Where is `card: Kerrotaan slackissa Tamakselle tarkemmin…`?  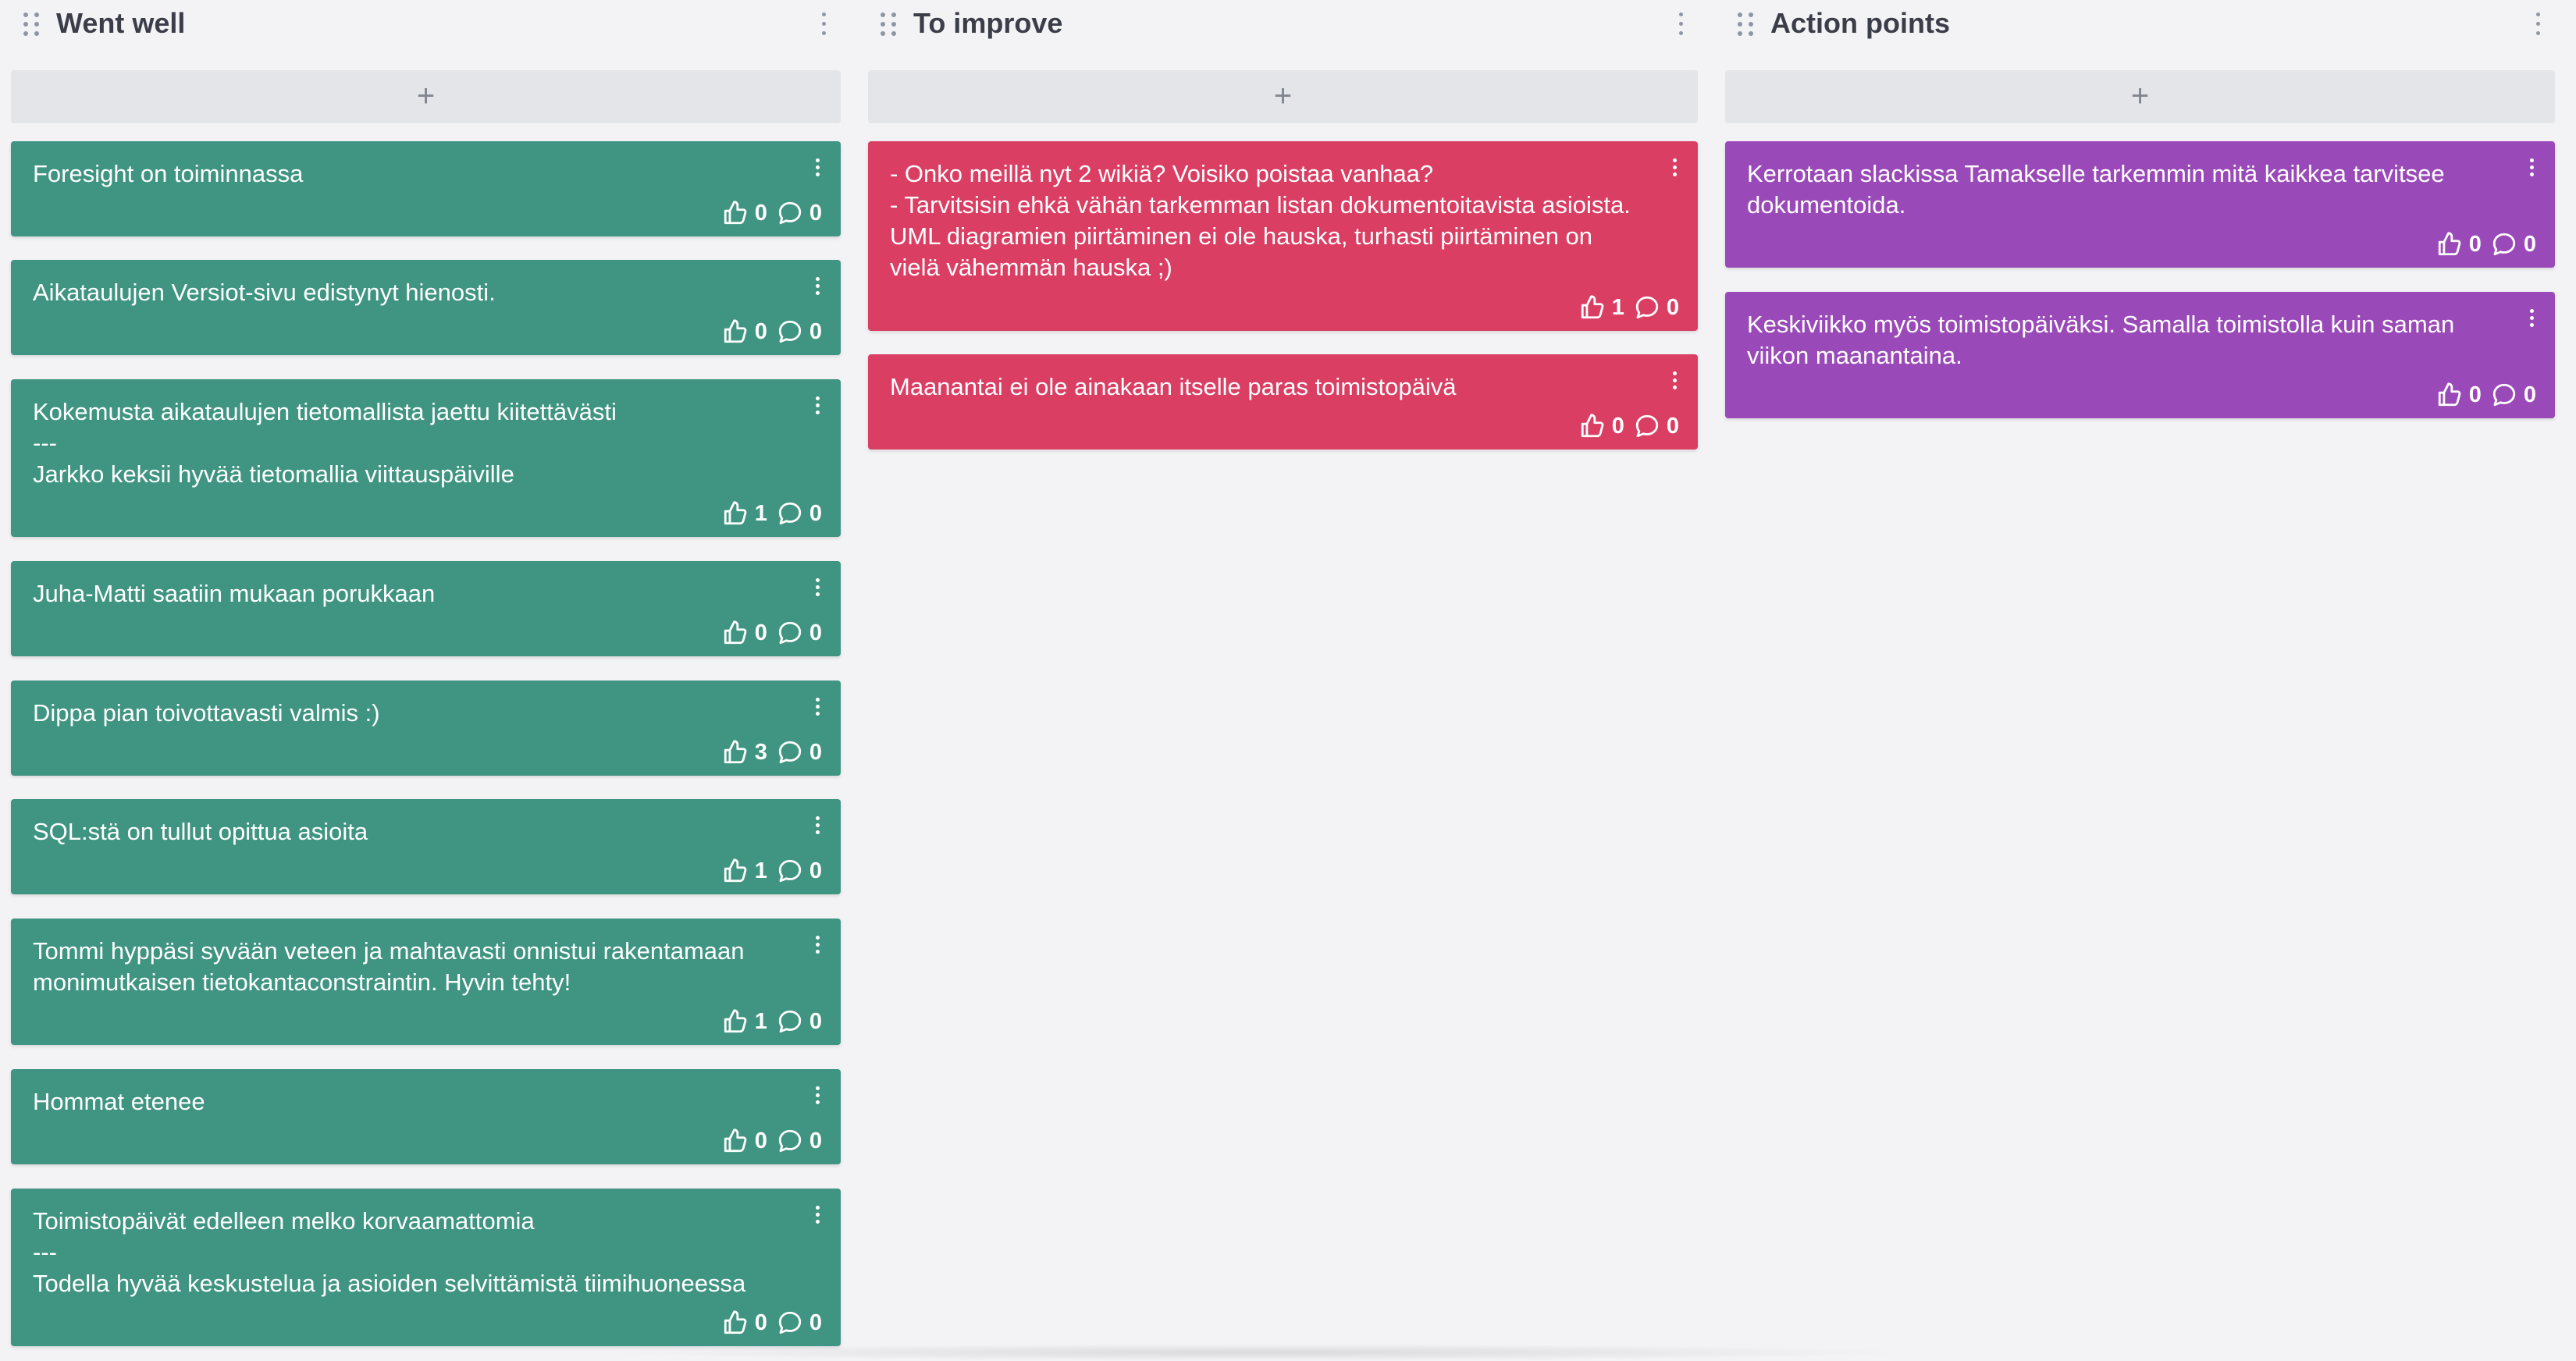 card: Kerrotaan slackissa Tamakselle tarkemmin… is located at coordinates (2140, 204).